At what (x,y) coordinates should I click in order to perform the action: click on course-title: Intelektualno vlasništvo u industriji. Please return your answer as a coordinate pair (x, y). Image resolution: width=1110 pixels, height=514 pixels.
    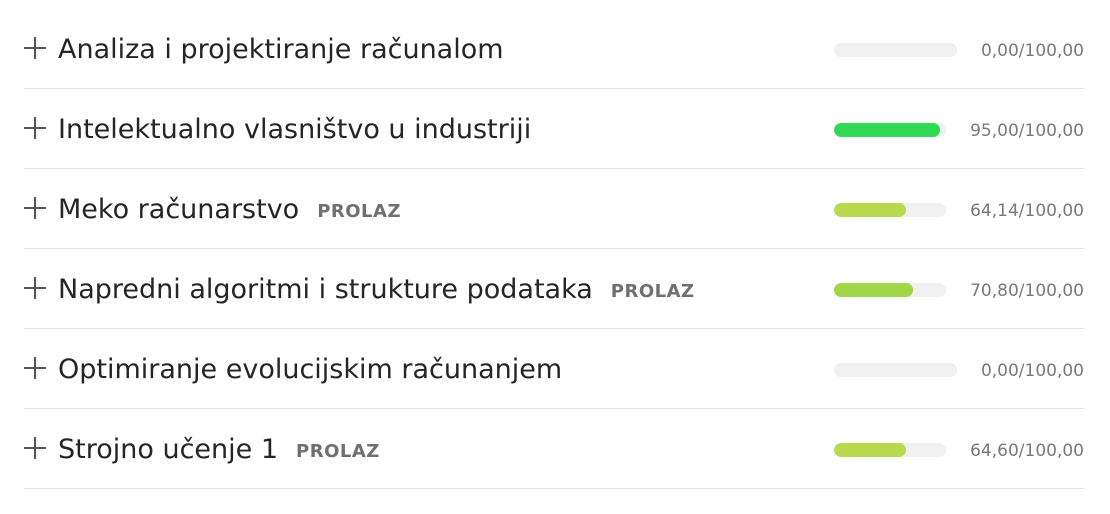
    Looking at the image, I should click on (294, 129).